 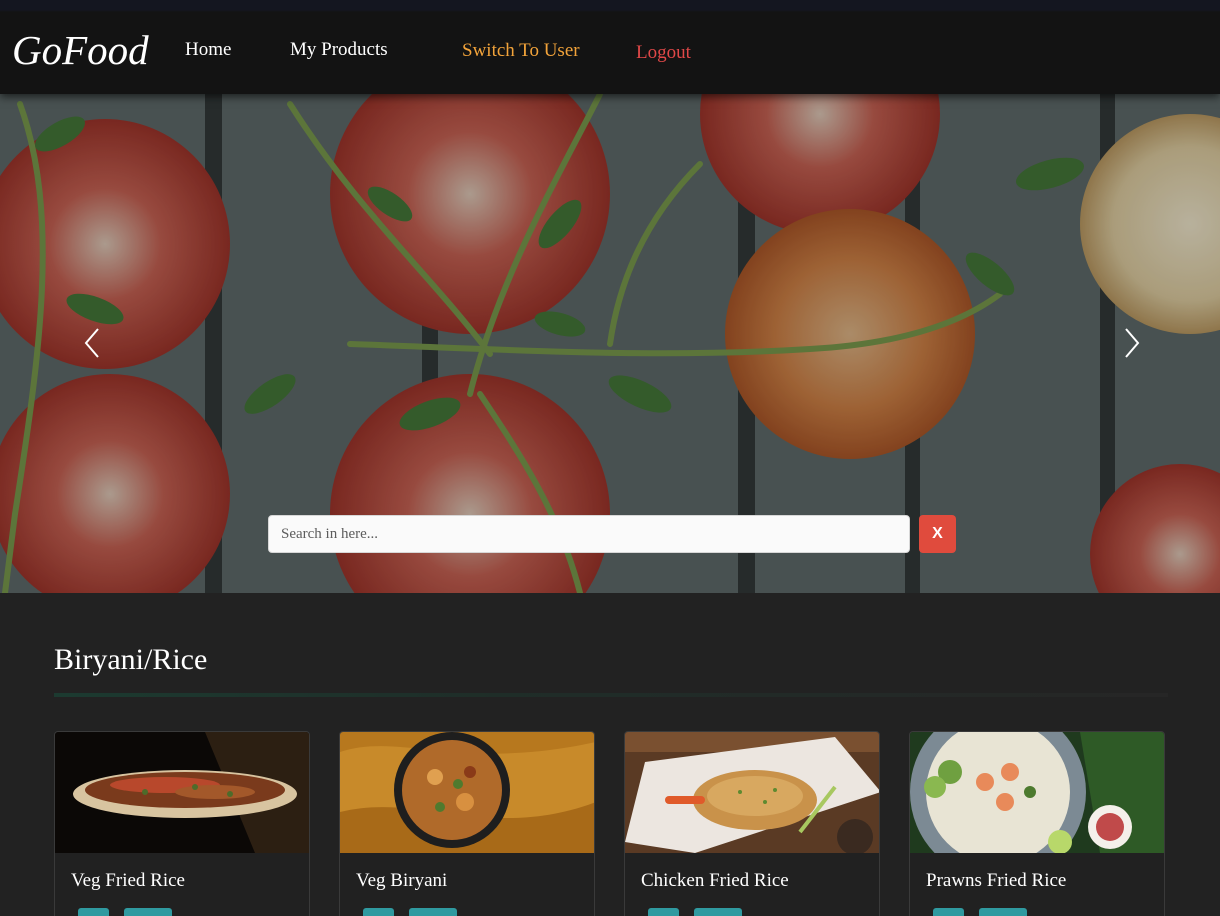 I want to click on food-card: Prawns Fried Rice, so click(x=1037, y=823).